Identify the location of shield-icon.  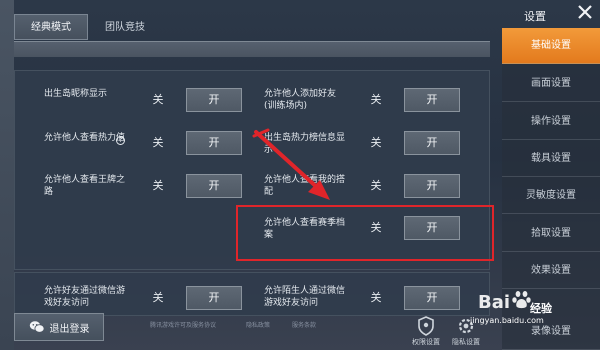
(426, 326).